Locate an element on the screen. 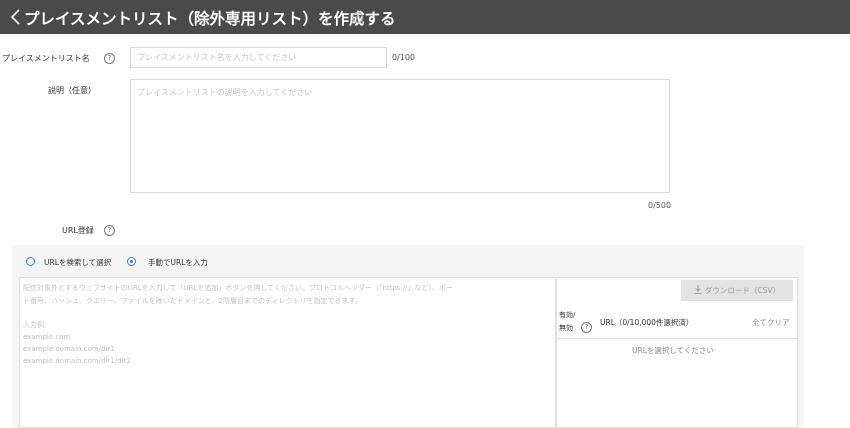 The image size is (850, 428). download-csv-label: ダウンロード（CSV） is located at coordinates (742, 290).